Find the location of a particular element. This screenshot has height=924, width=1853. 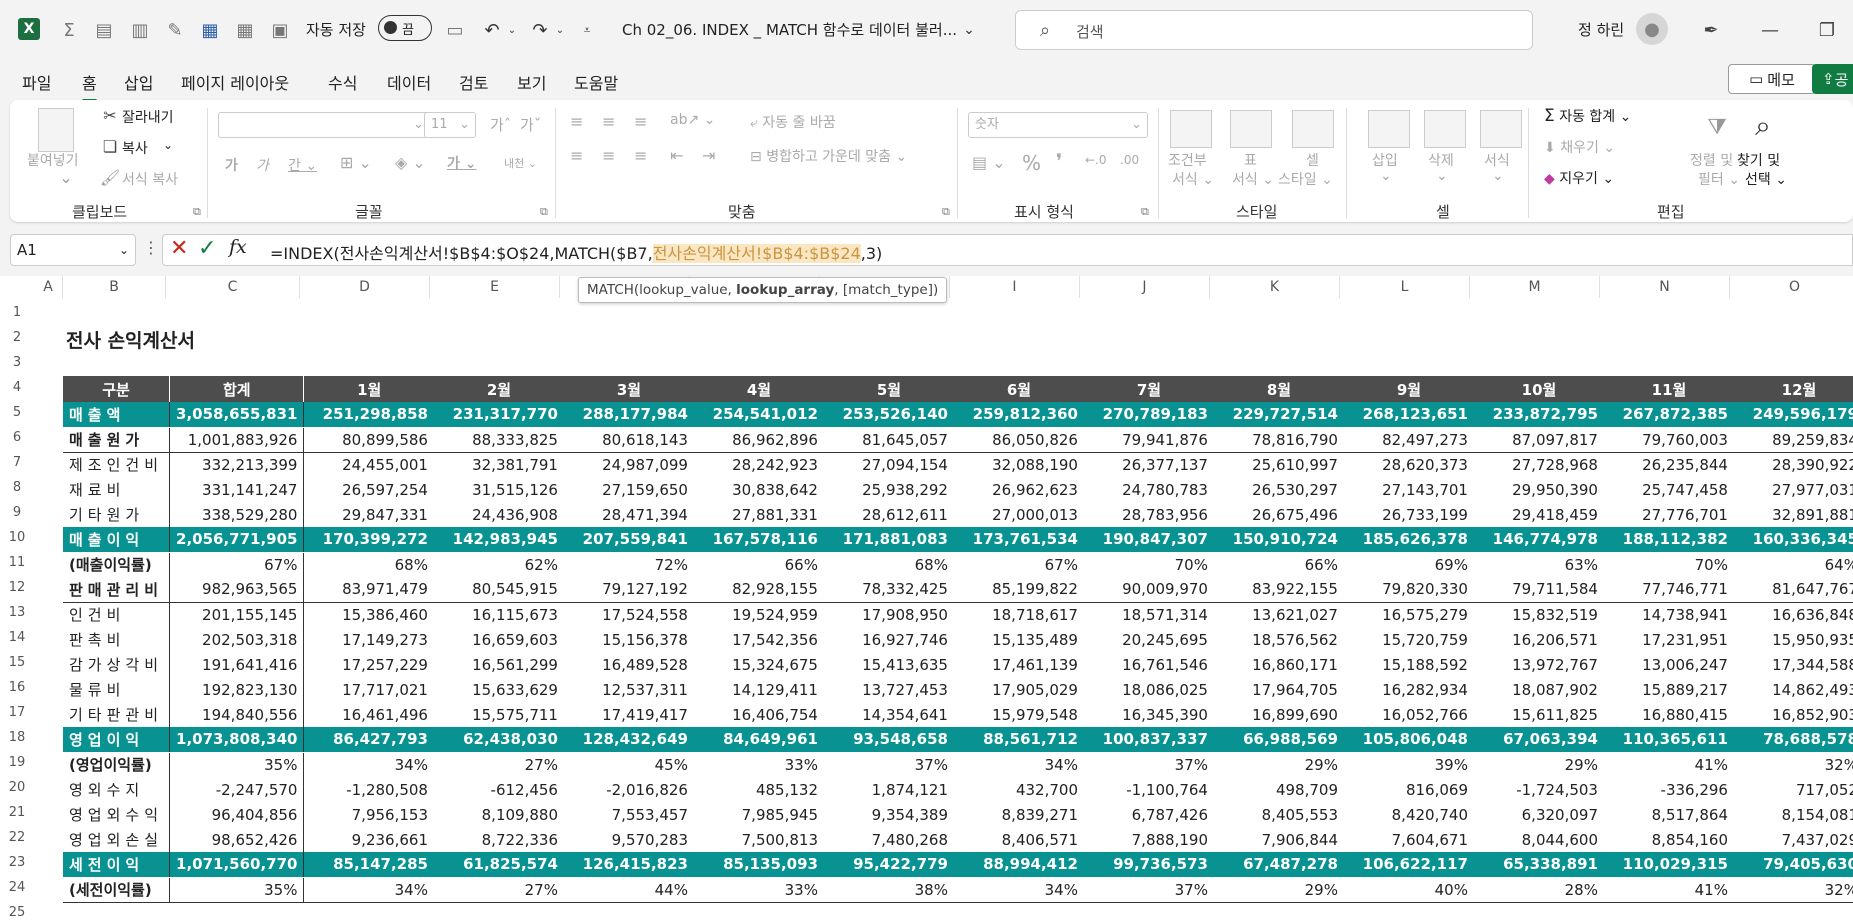

total-cell: 1,001,883,926 is located at coordinates (237, 440).